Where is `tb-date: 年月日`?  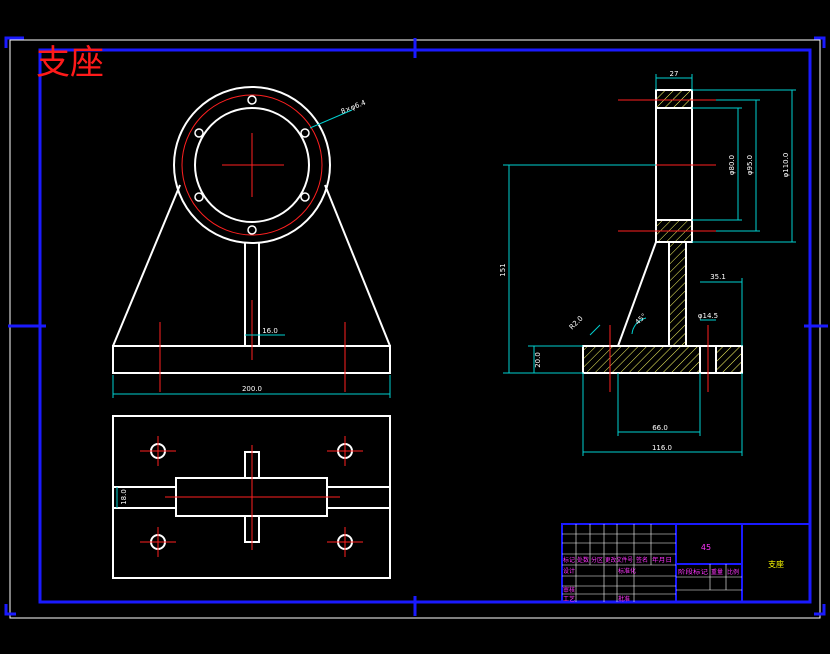 tb-date: 年月日 is located at coordinates (662, 560).